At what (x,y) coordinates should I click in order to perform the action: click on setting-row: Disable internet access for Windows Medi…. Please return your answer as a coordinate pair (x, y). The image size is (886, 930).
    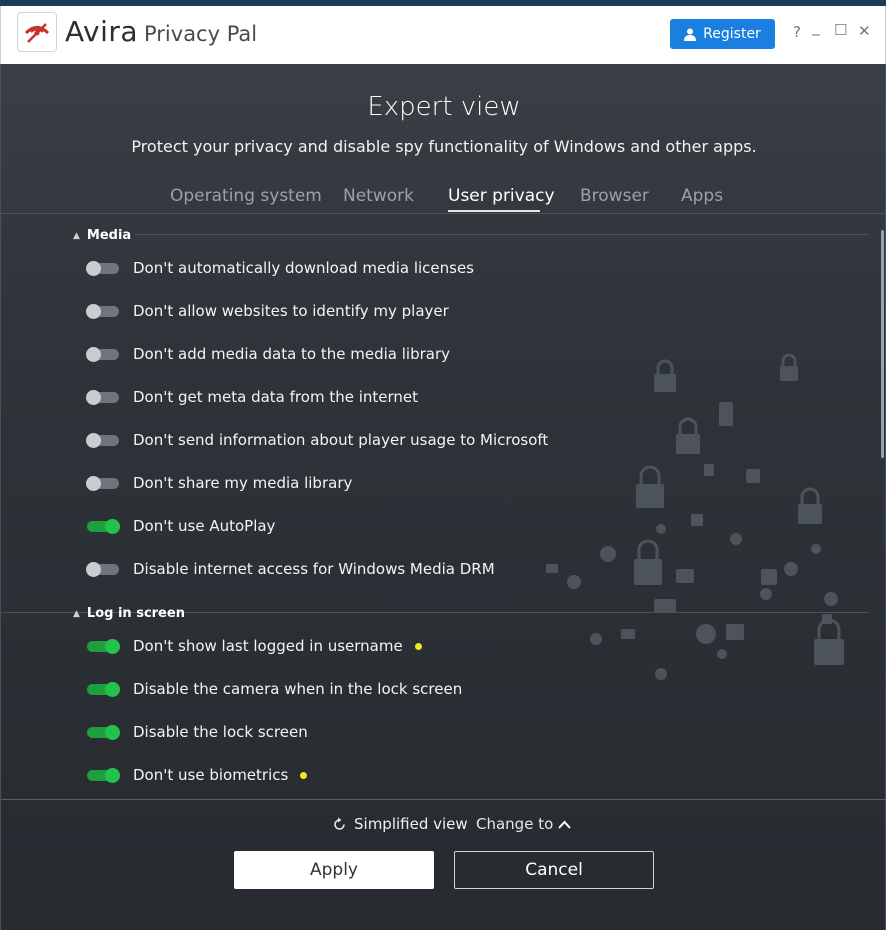
    Looking at the image, I should click on (290, 569).